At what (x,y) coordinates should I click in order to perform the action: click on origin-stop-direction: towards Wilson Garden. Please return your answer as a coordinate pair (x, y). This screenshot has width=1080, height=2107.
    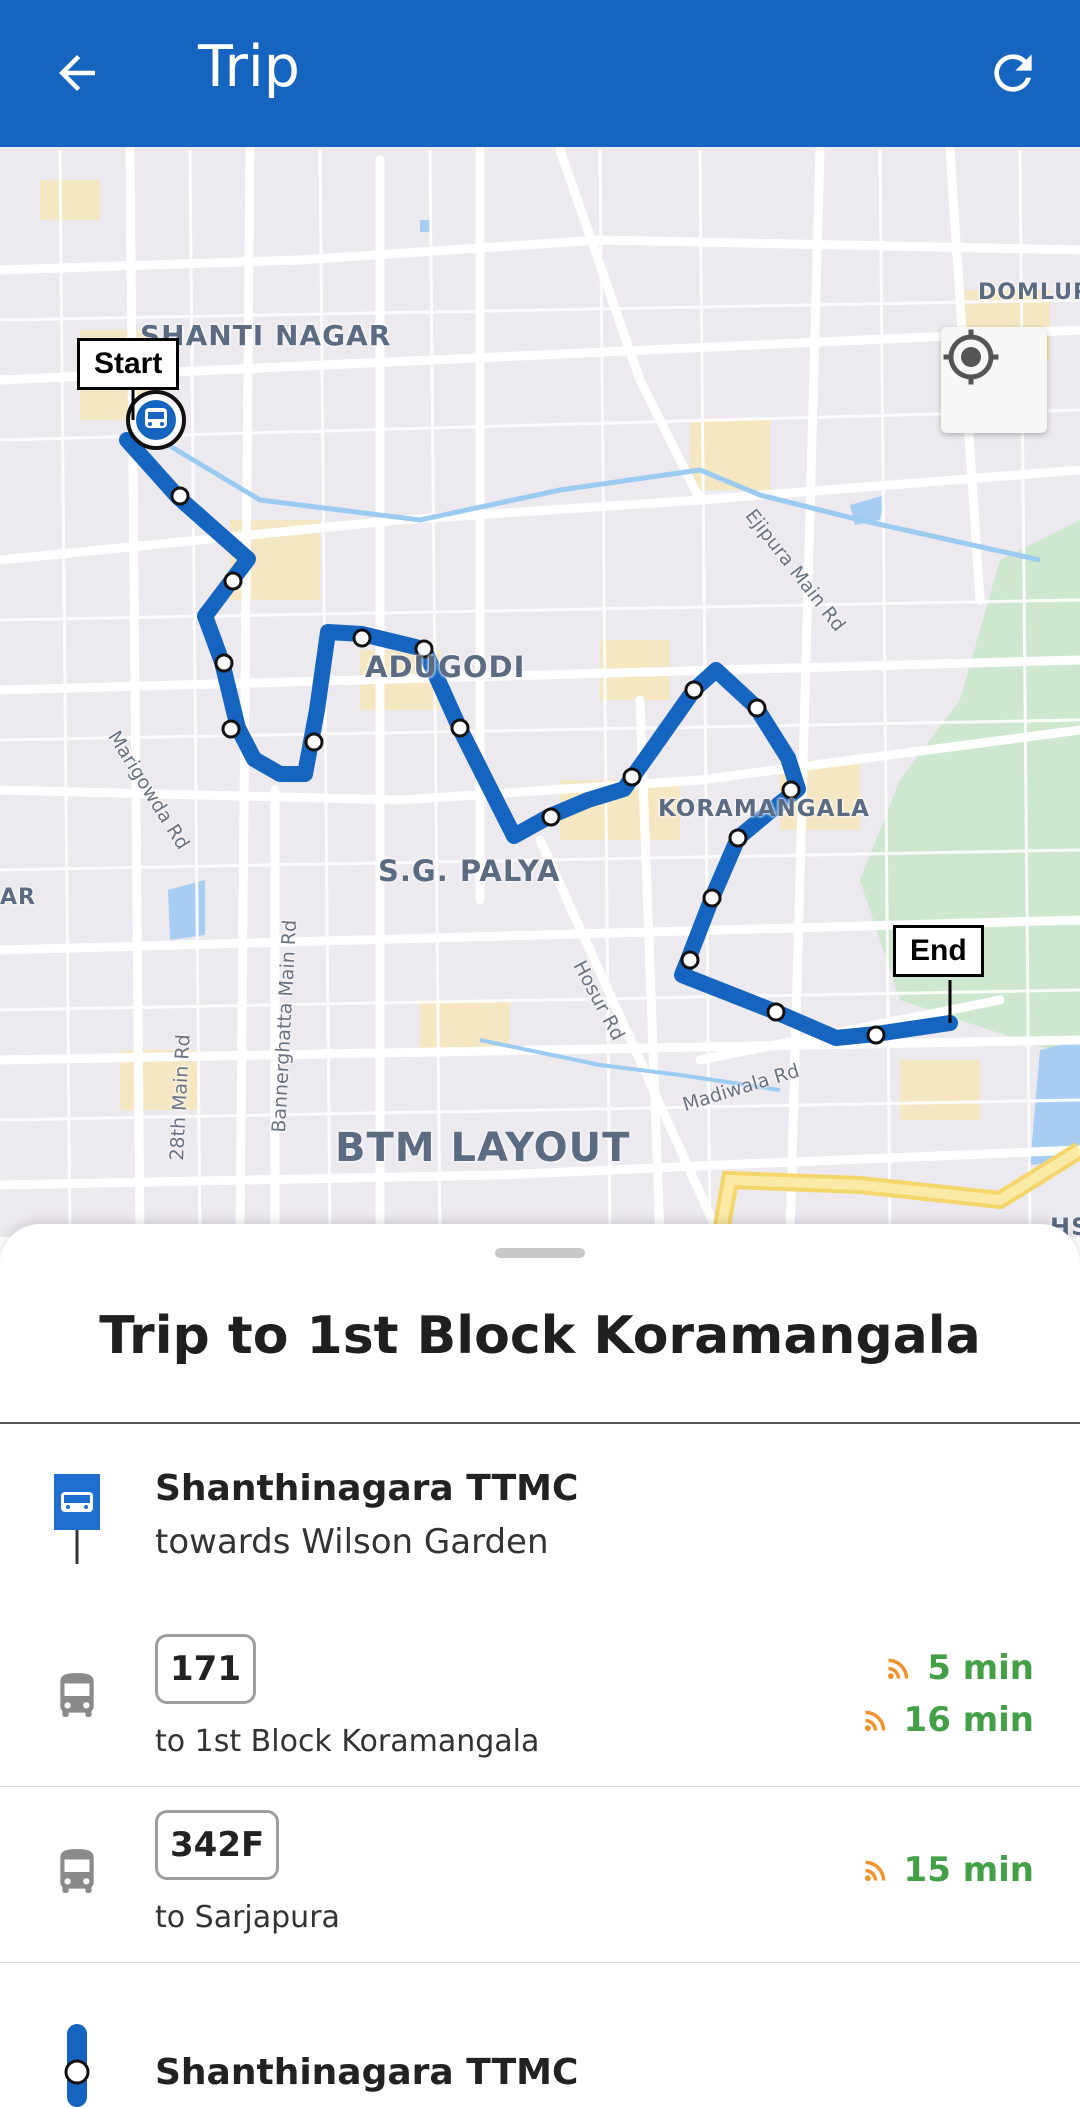
    Looking at the image, I should click on (352, 1542).